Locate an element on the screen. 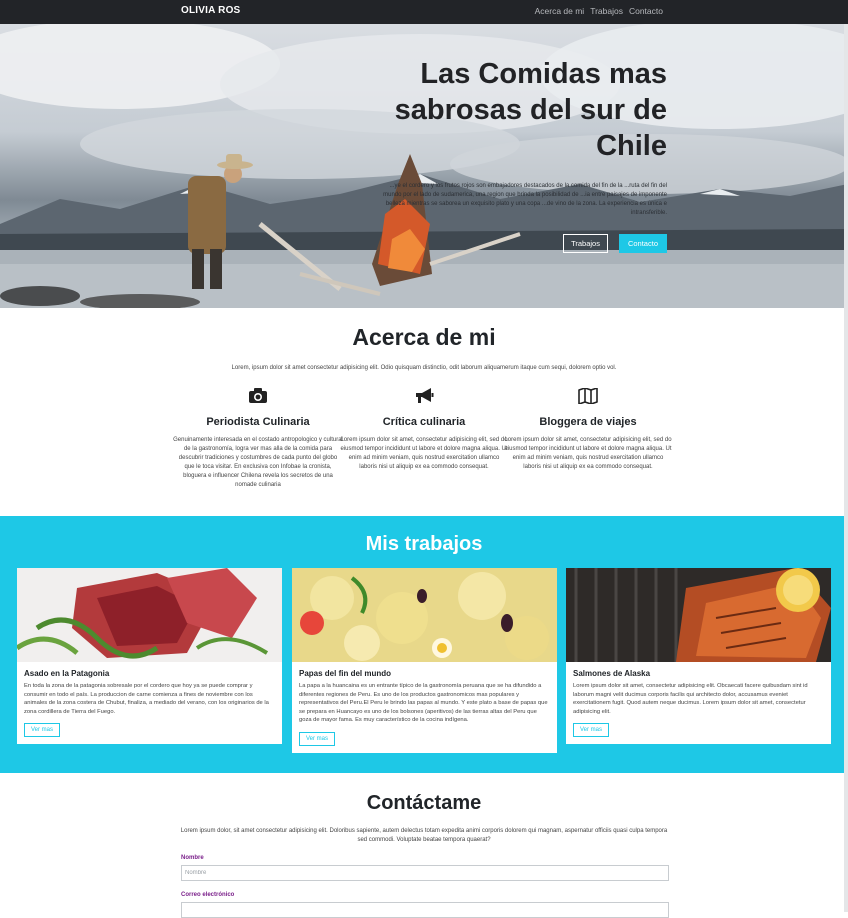 The image size is (848, 918). nav-links: Acerca de mi Trabajos Contacto is located at coordinates (599, 11).